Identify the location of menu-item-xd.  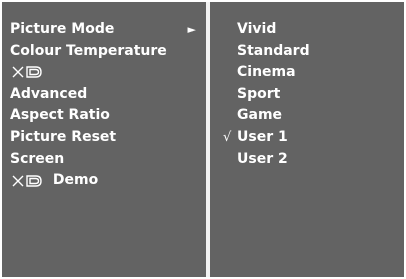
(104, 73).